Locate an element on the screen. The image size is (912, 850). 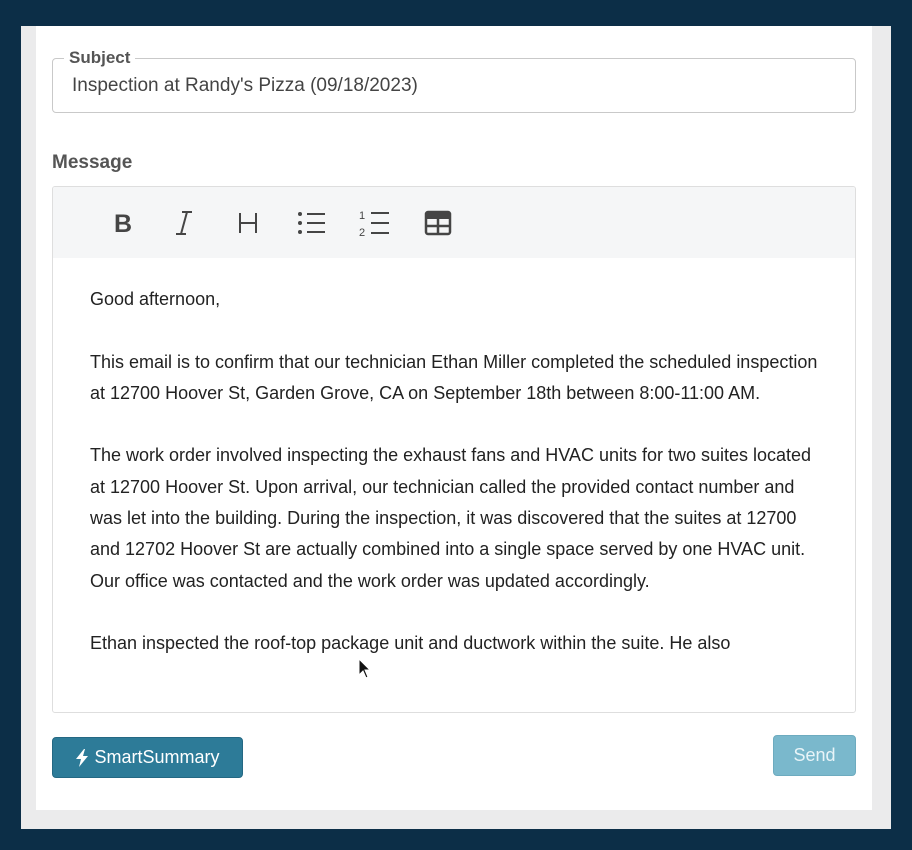
smart-summary-label: SmartSummary is located at coordinates (157, 757).